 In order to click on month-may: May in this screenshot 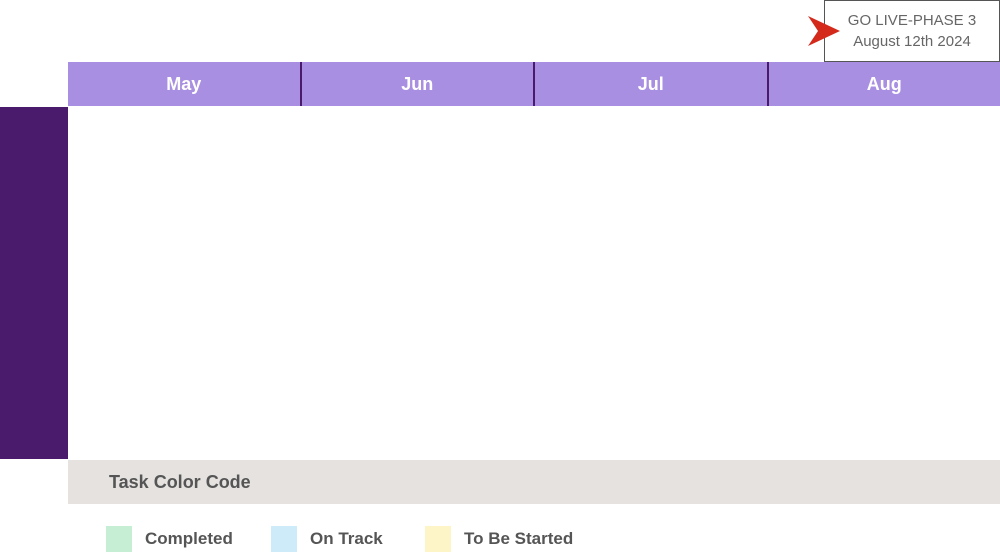, I will do `click(185, 84)`.